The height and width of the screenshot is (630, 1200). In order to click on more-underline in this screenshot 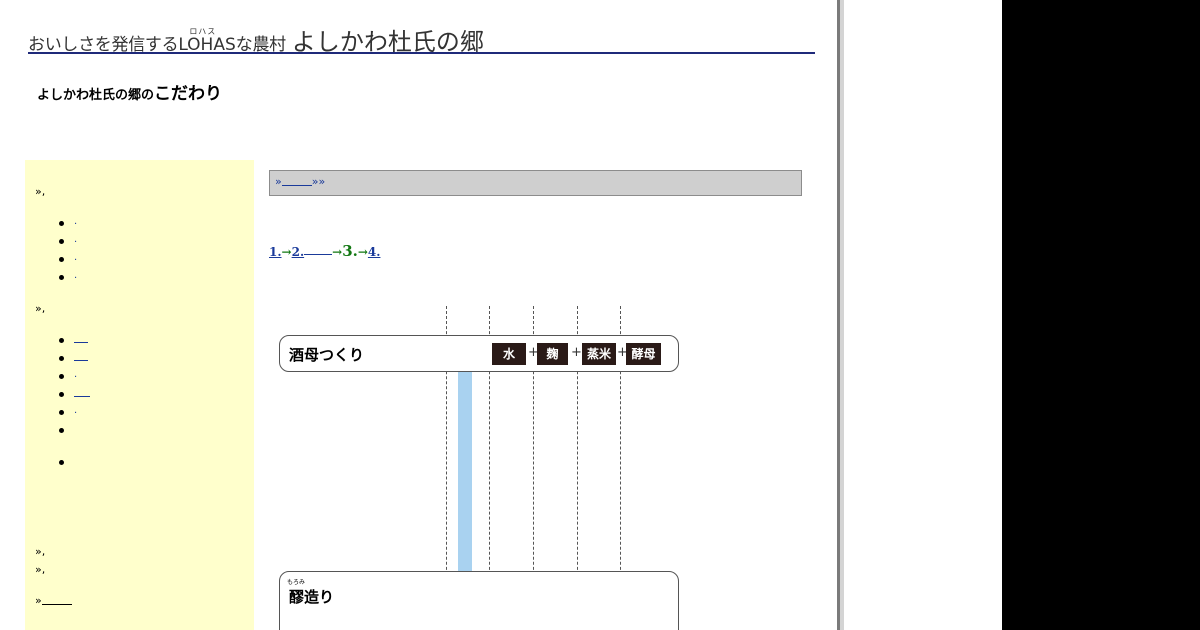, I will do `click(56, 599)`.